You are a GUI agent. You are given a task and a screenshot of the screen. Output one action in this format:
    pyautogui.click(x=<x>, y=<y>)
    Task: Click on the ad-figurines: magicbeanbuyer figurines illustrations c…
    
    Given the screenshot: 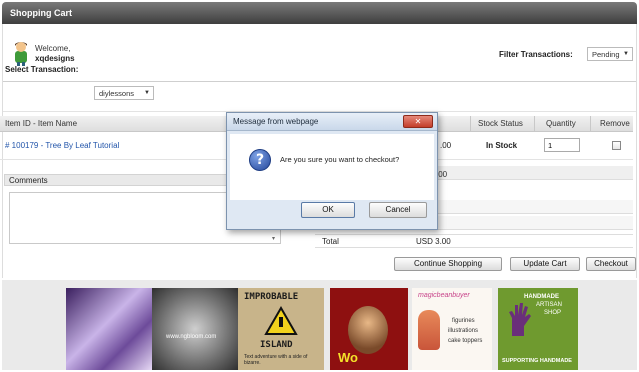 What is the action you would take?
    pyautogui.click(x=452, y=329)
    